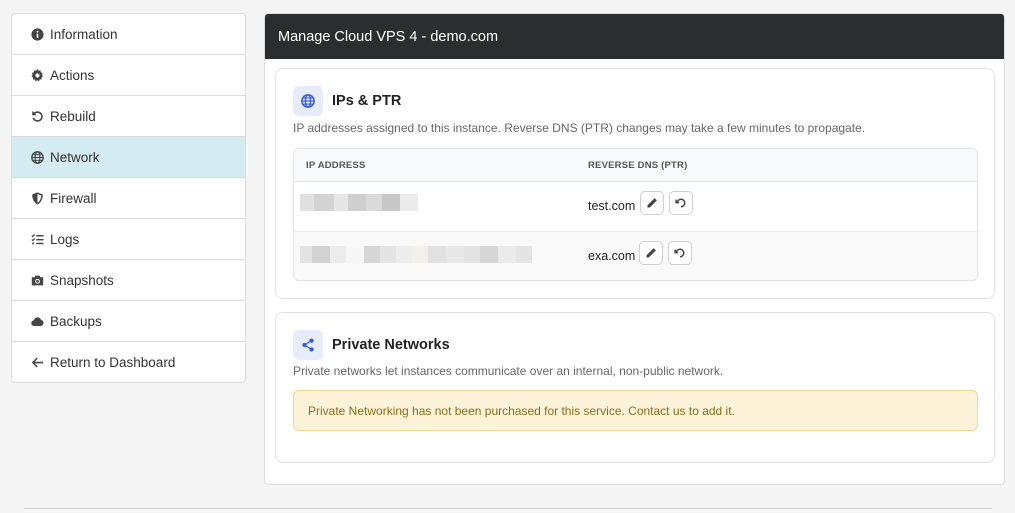 This screenshot has width=1015, height=513. Describe the element at coordinates (65, 239) in the screenshot. I see `sidebar-item-label: Logs` at that location.